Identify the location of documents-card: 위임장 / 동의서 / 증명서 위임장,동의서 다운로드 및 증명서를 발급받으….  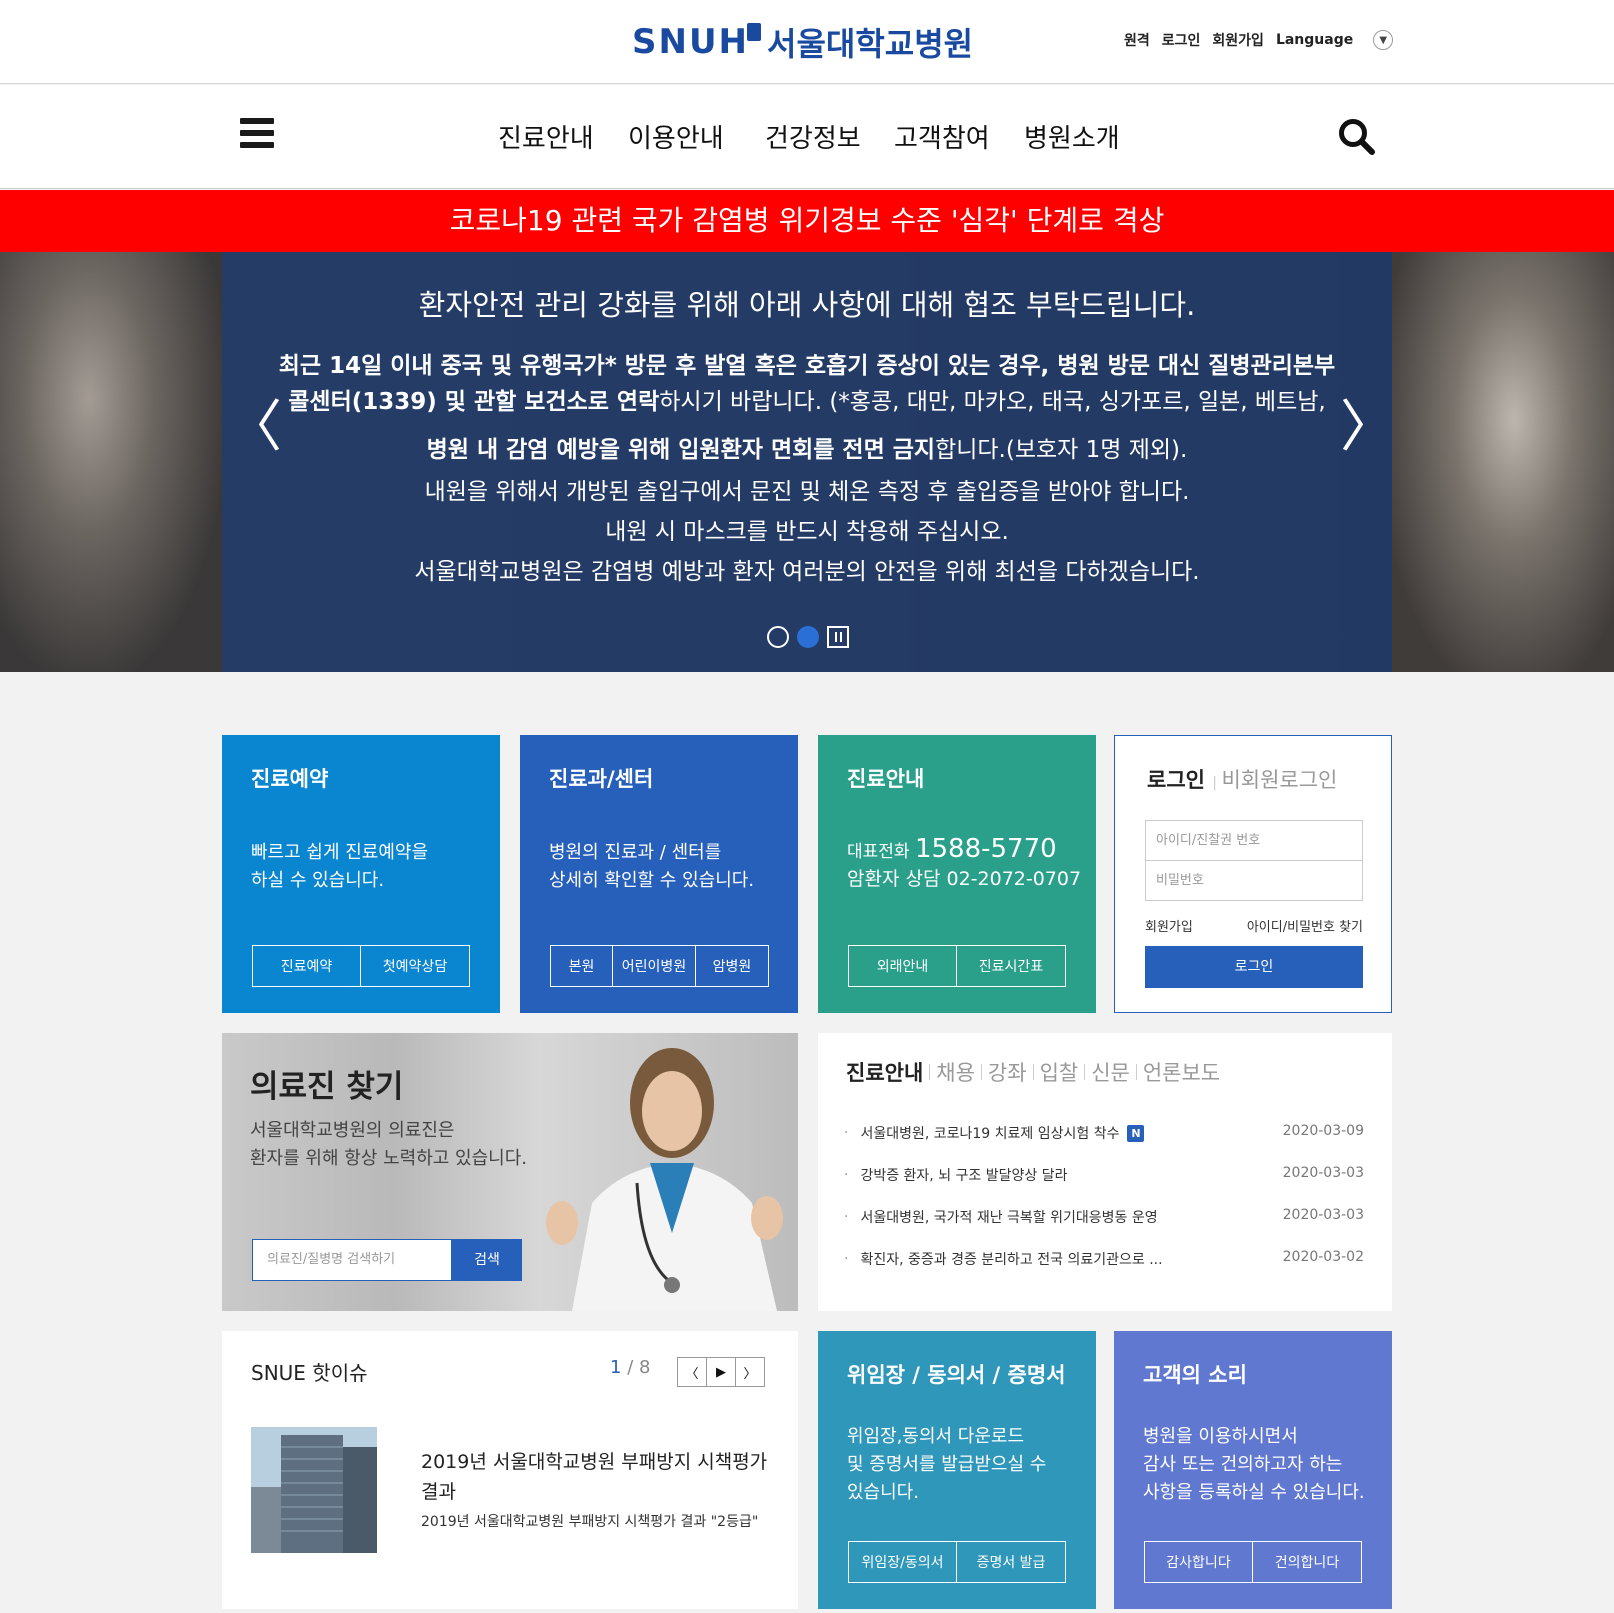
(957, 1470).